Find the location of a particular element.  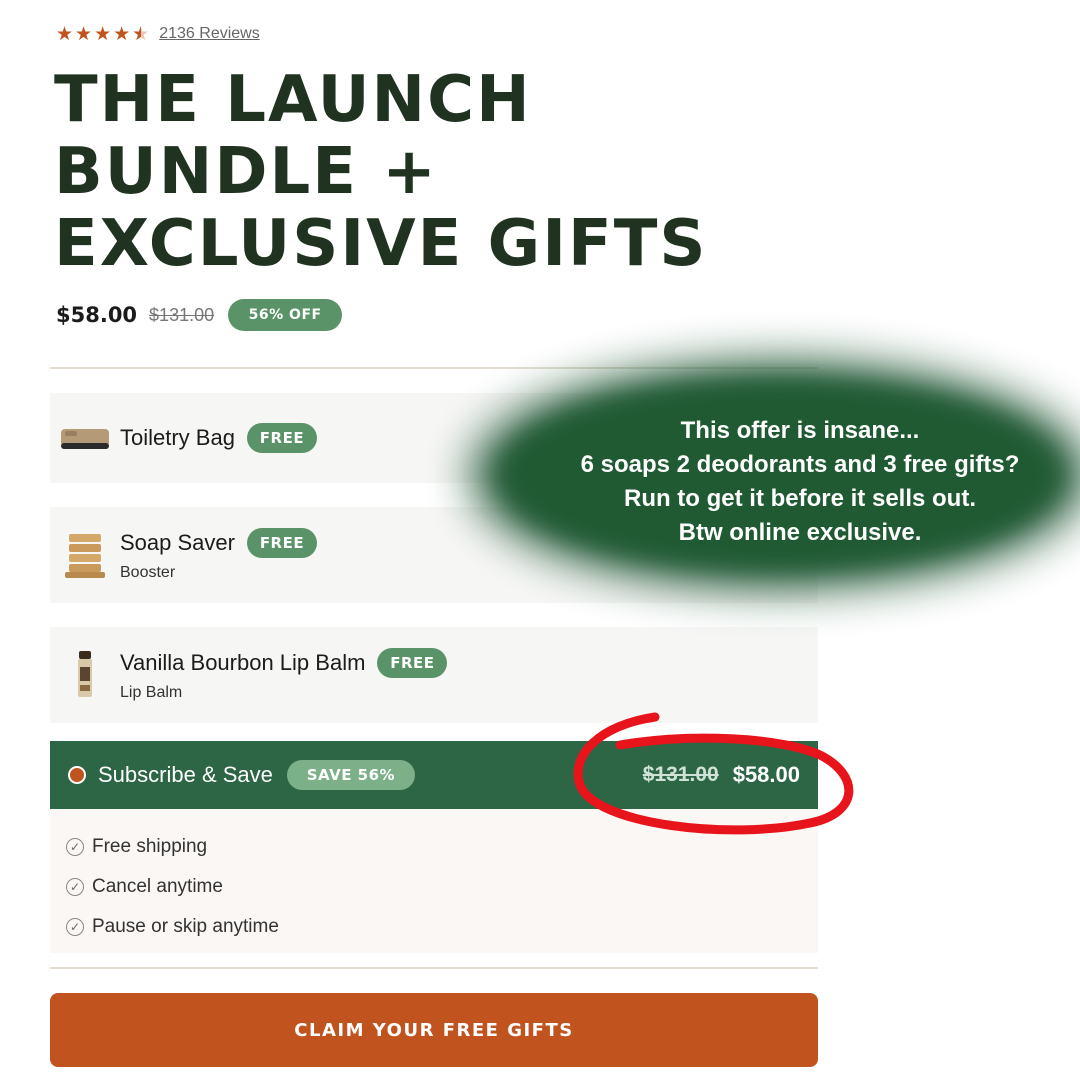

rating: ★ ★ ★ ★ ★ ★ 2136 Reviews is located at coordinates (158, 34).